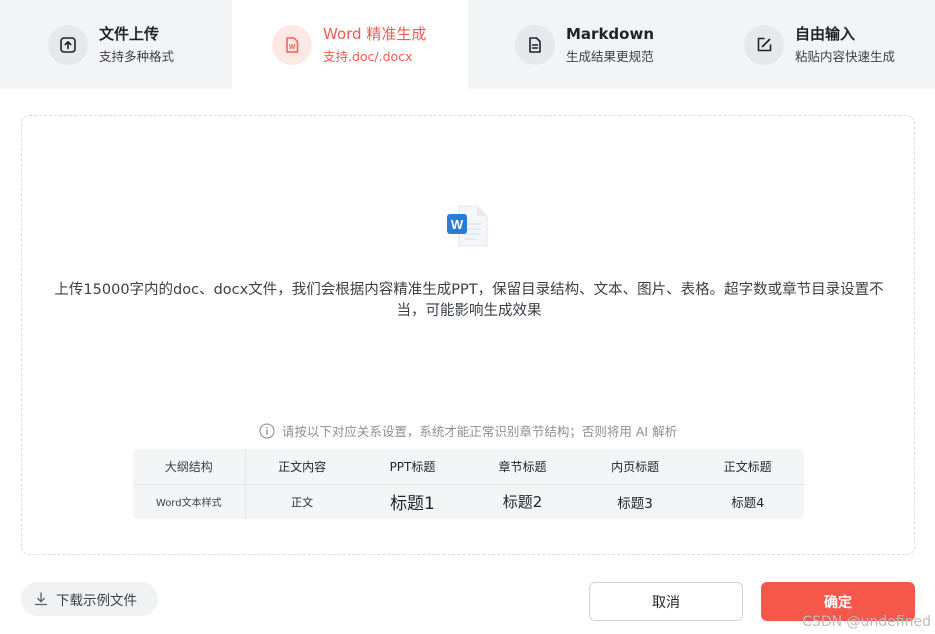  I want to click on download-icon, so click(41, 599).